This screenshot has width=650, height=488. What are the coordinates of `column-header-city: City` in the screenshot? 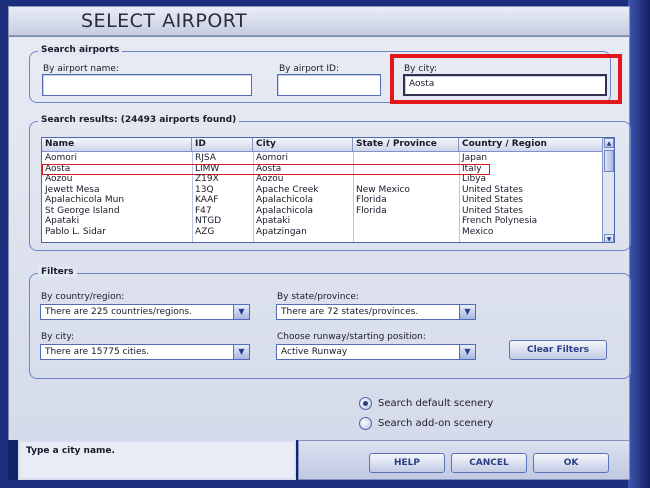 It's located at (303, 145).